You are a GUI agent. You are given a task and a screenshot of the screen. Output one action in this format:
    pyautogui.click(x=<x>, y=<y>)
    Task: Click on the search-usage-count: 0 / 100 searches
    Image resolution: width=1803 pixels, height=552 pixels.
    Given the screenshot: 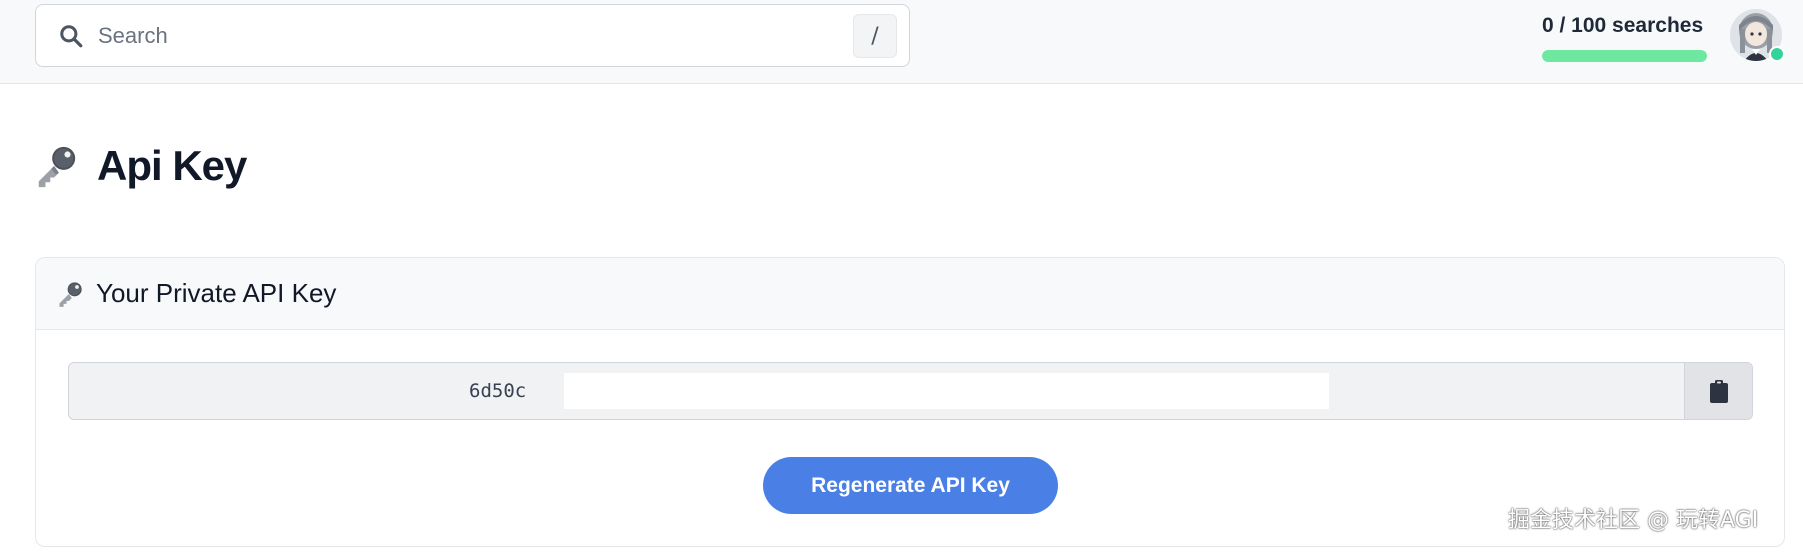 What is the action you would take?
    pyautogui.click(x=1623, y=25)
    